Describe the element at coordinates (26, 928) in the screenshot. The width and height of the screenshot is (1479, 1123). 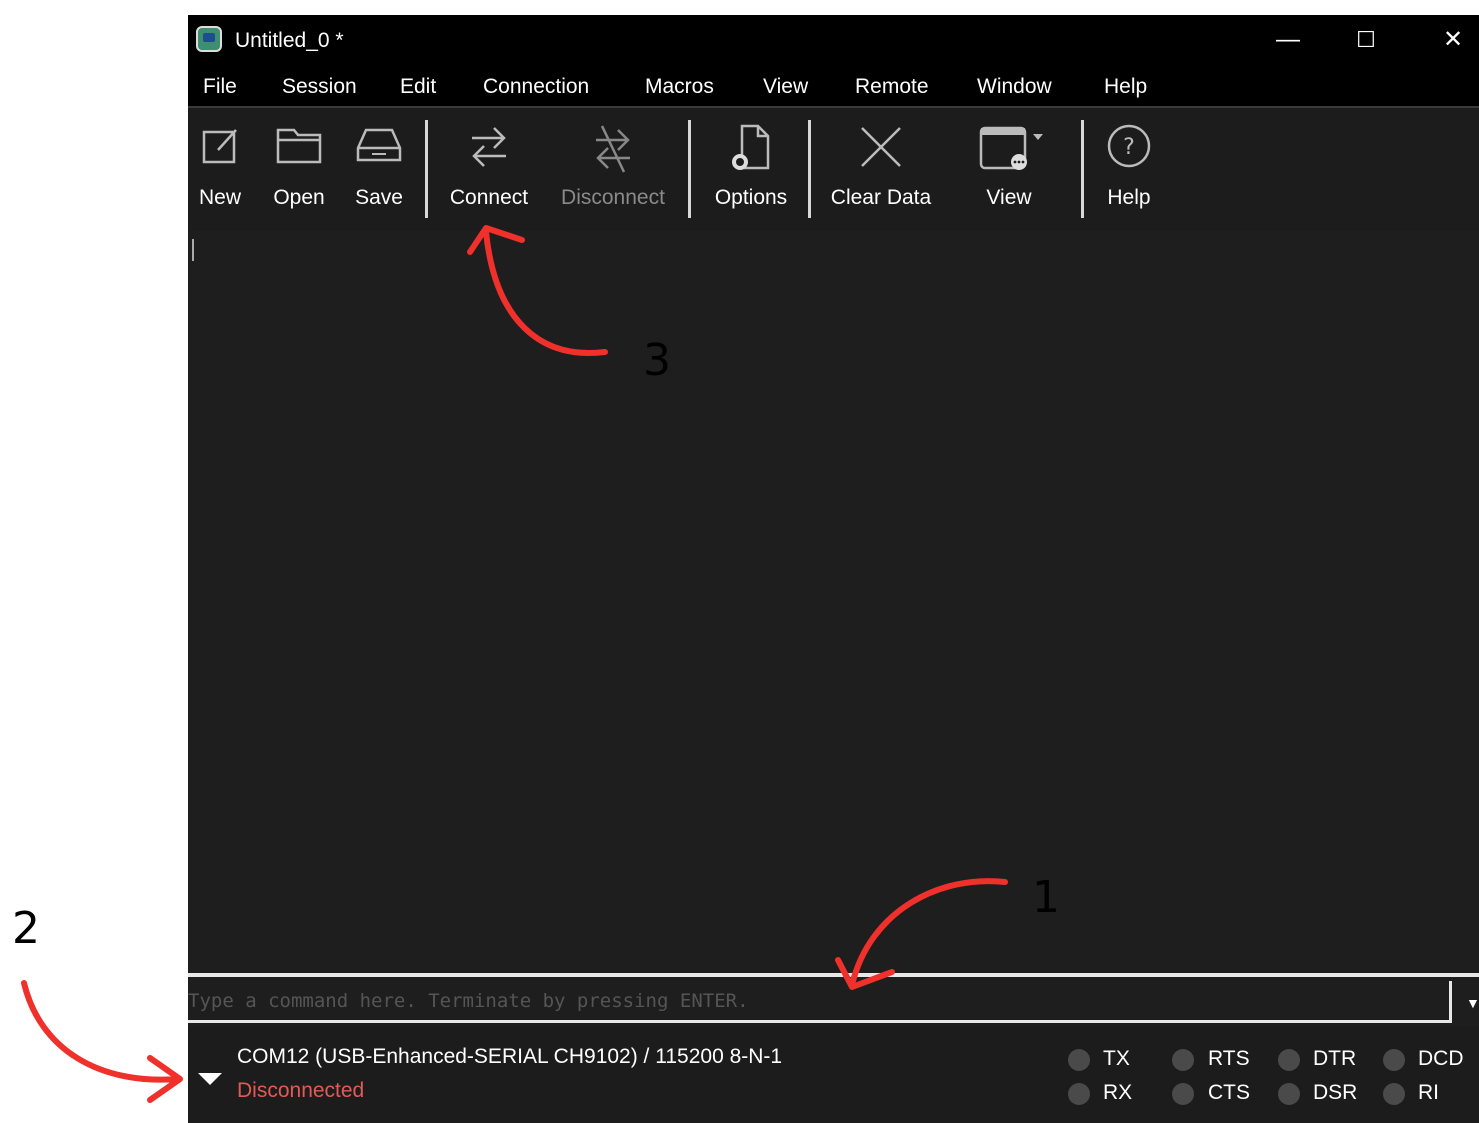
I see `annotation-label-2: 2` at that location.